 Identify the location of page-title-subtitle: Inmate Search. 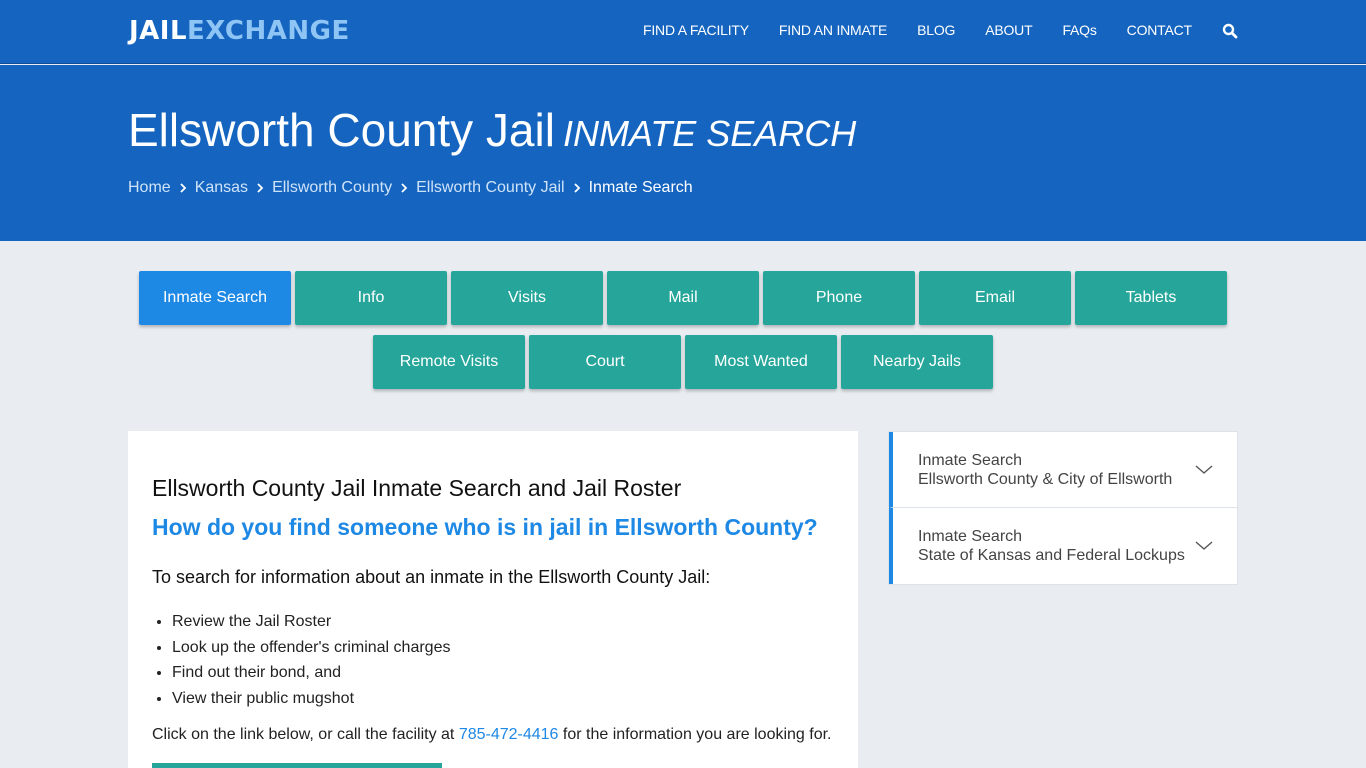
(709, 133).